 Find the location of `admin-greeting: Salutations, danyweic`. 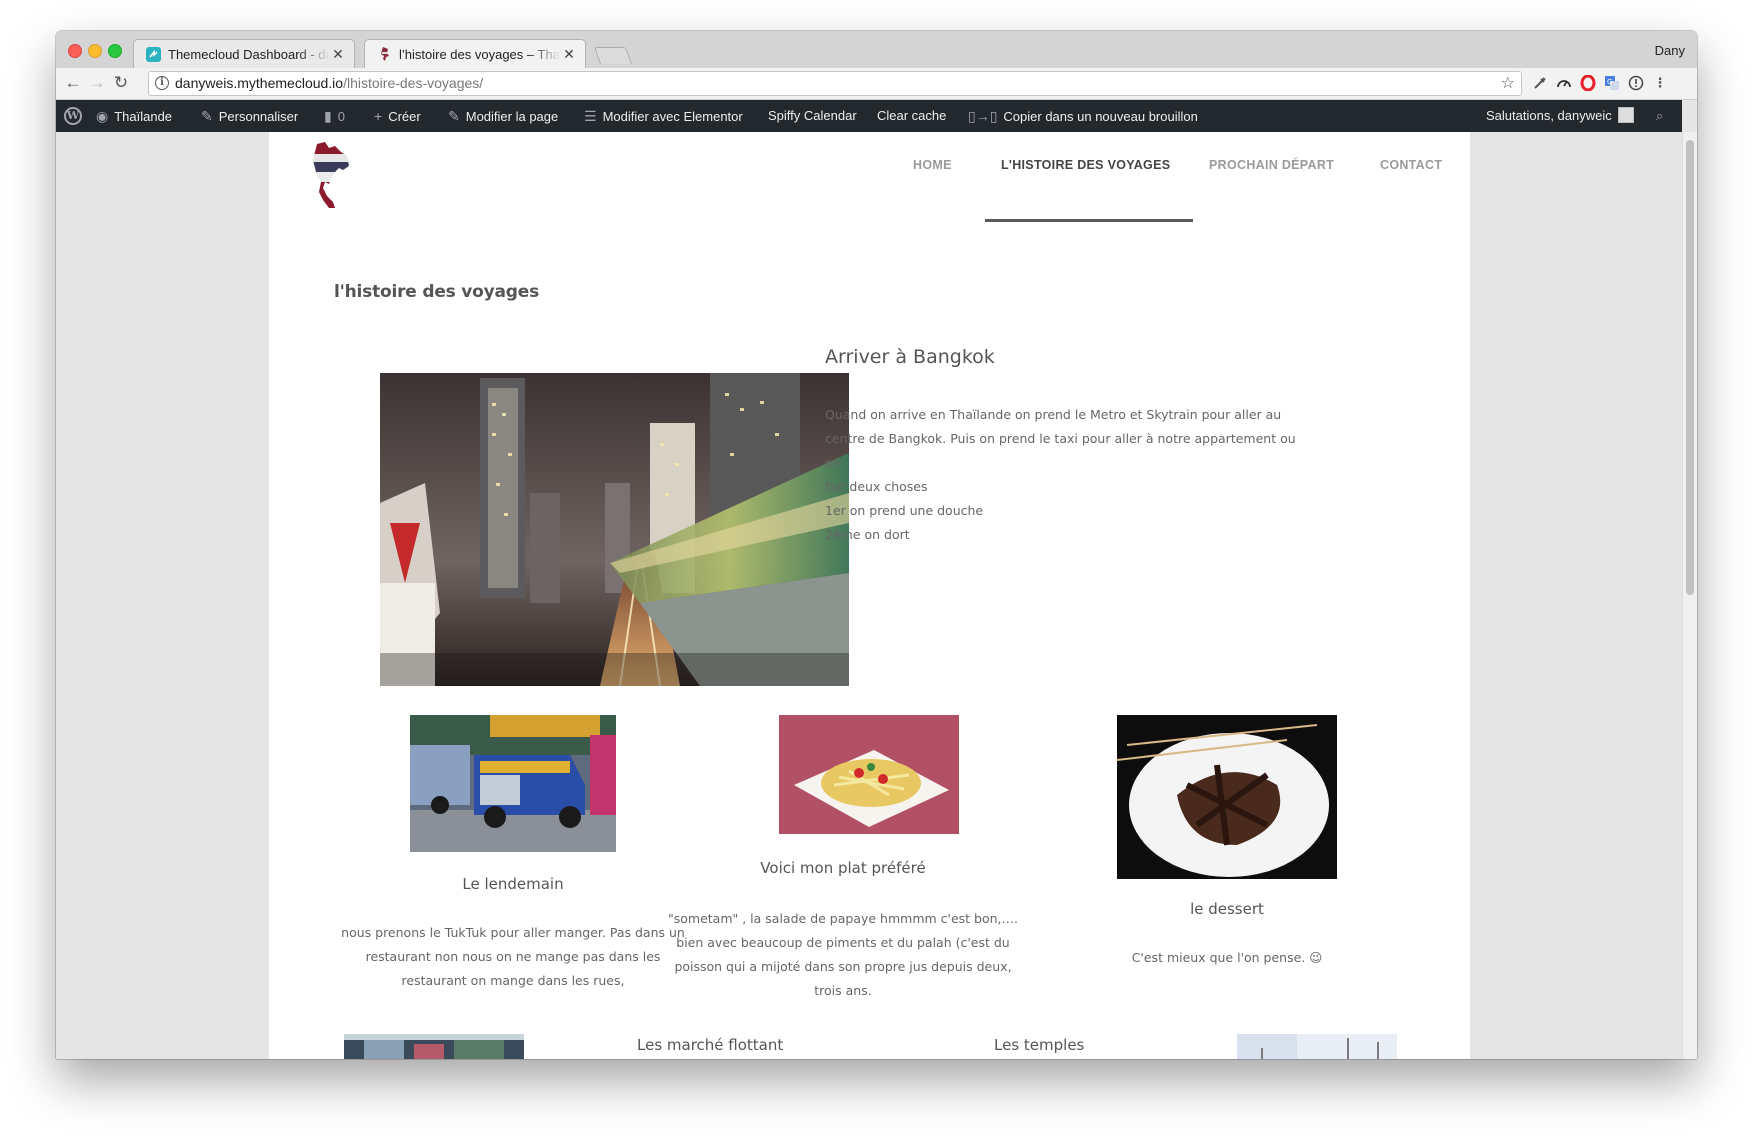

admin-greeting: Salutations, danyweic is located at coordinates (1549, 115).